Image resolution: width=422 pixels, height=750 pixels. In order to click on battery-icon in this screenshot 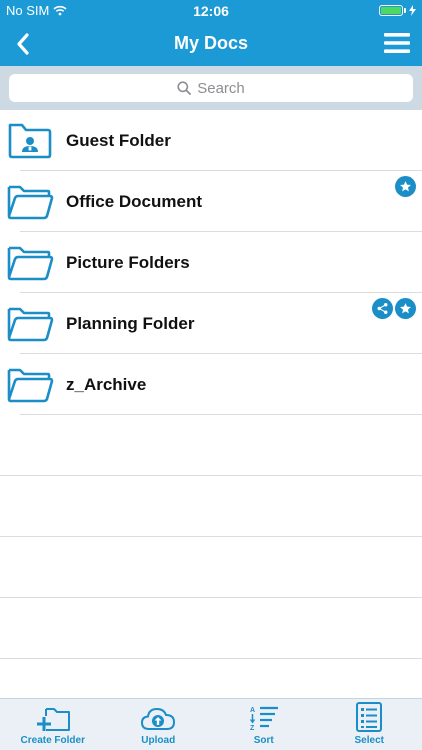, I will do `click(391, 10)`.